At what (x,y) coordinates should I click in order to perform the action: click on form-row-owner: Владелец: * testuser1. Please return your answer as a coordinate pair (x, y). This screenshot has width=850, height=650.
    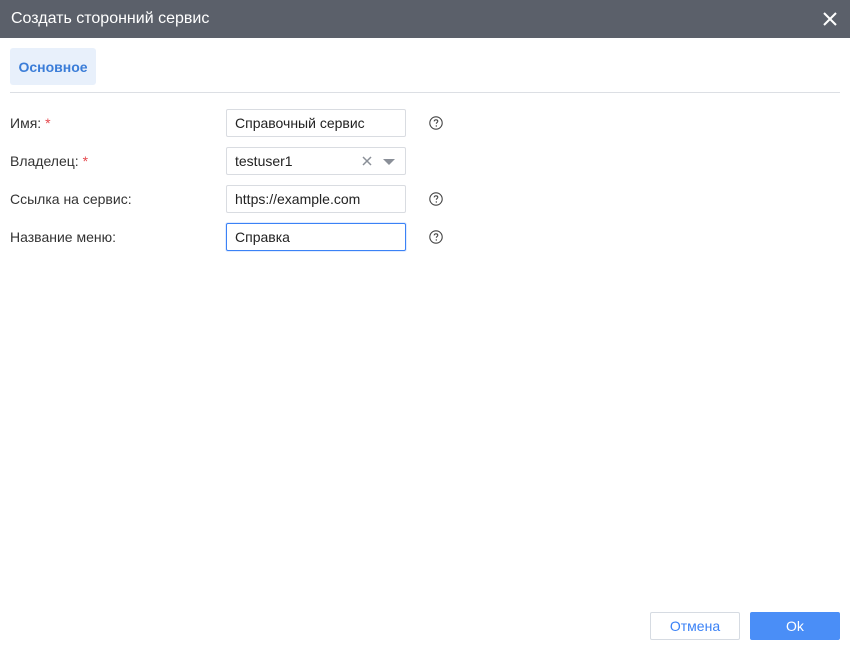
    Looking at the image, I should click on (240, 161).